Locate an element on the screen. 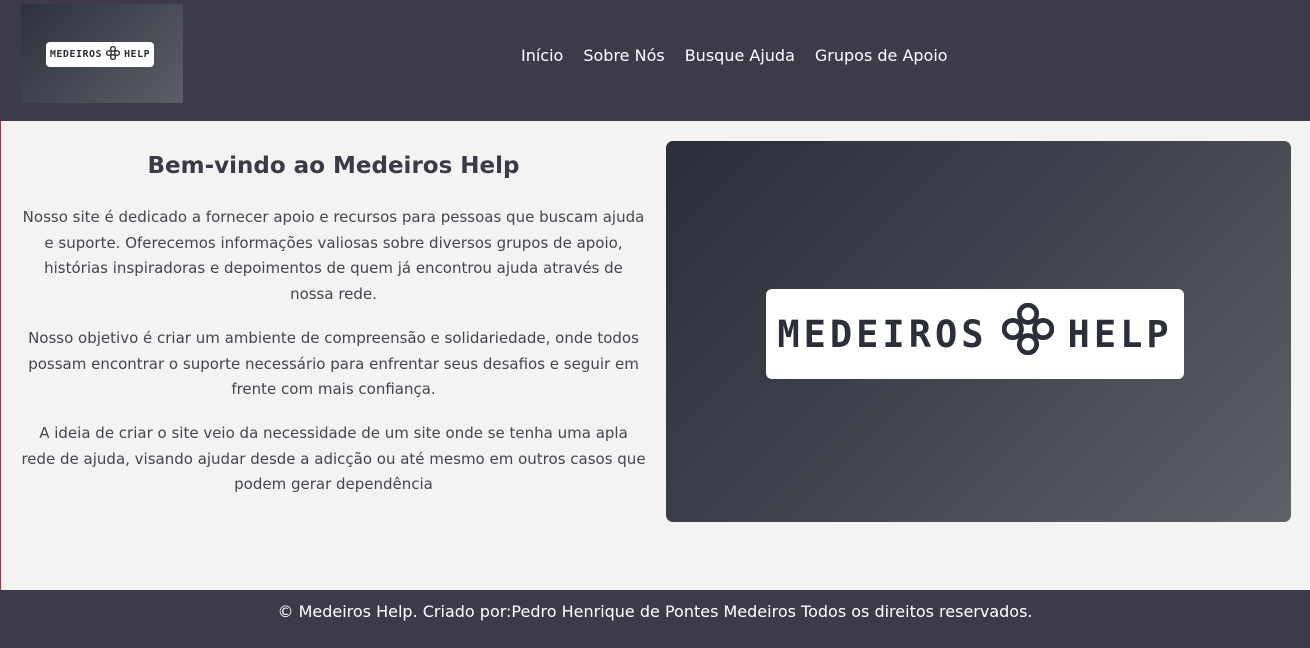 This screenshot has height=648, width=1310. logo-text-left: MEDEIROS is located at coordinates (76, 54).